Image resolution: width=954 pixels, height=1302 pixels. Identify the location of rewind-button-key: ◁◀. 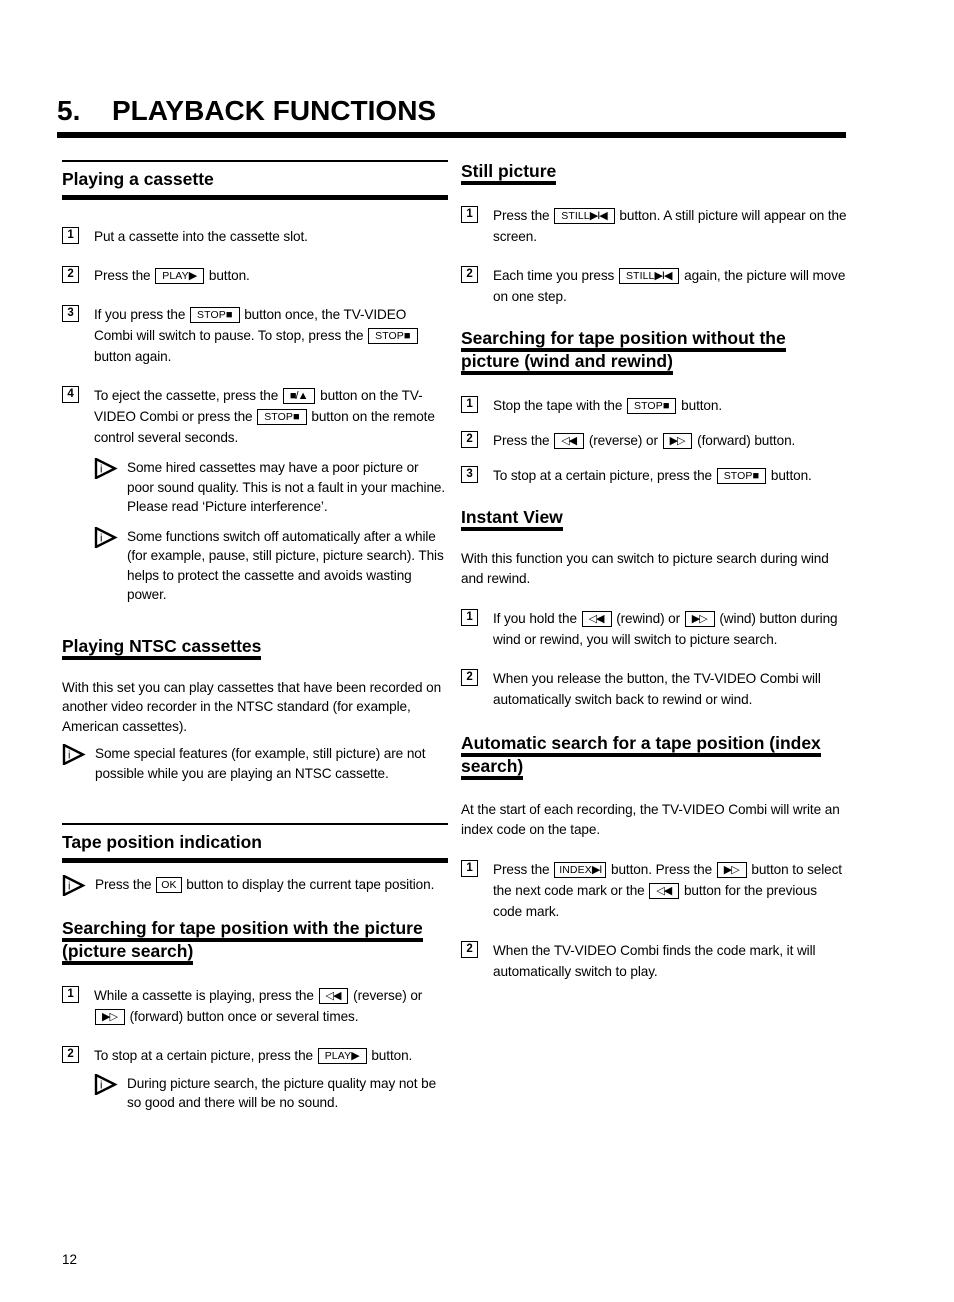
(596, 619).